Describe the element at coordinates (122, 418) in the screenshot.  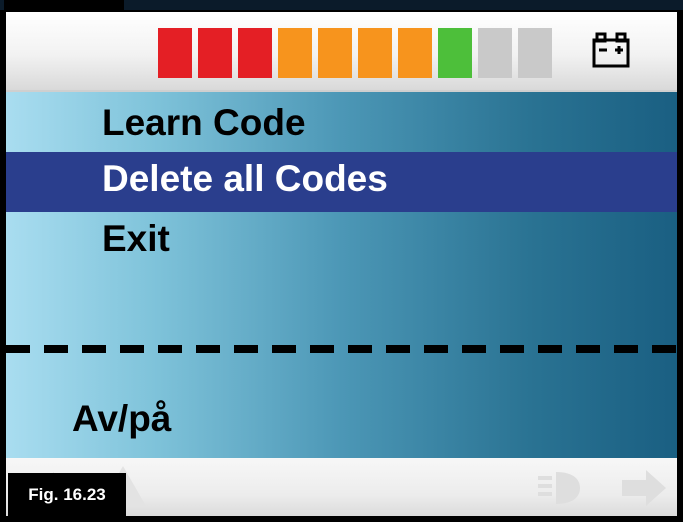
I see `status-label: Av/på` at that location.